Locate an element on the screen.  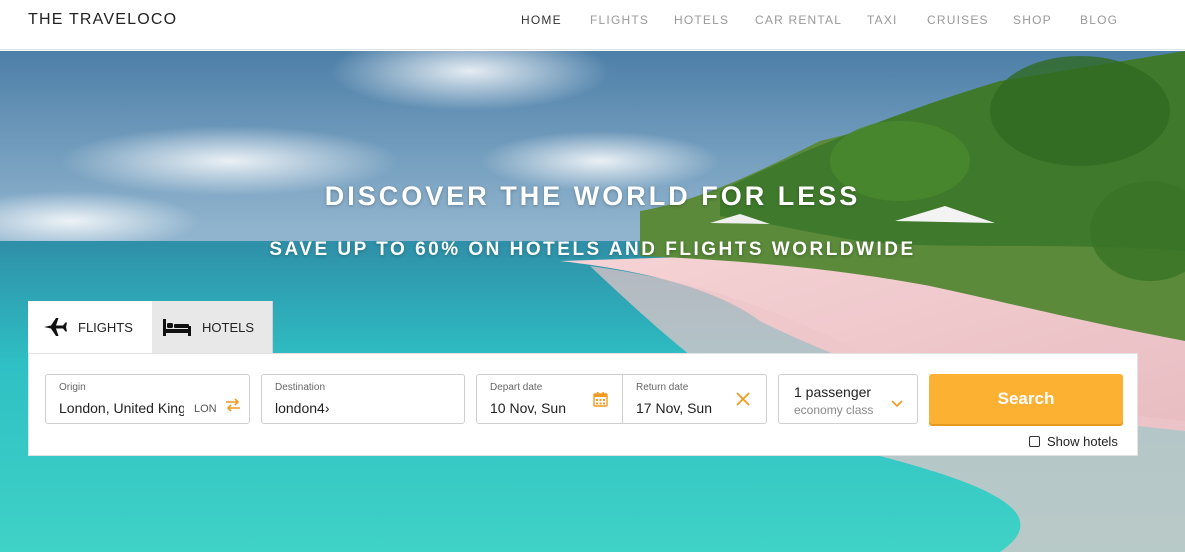
bed-icon is located at coordinates (177, 327).